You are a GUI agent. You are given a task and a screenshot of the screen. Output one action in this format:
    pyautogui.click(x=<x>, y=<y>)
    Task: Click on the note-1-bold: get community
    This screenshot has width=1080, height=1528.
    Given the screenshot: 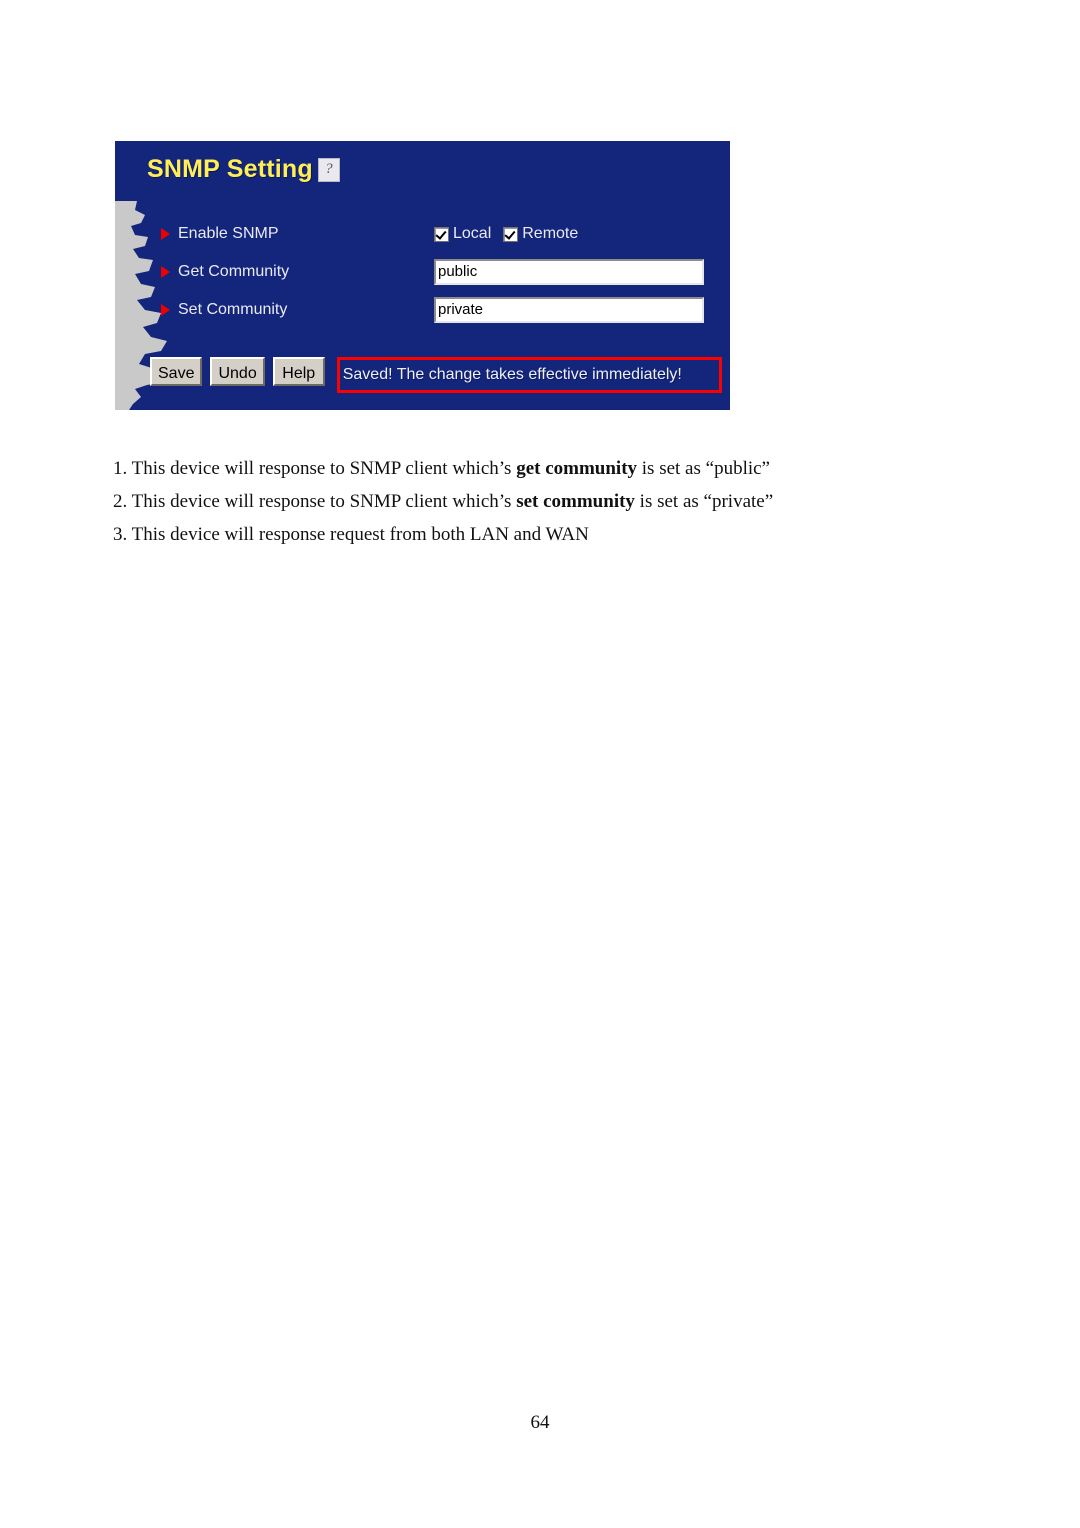 What is the action you would take?
    pyautogui.click(x=577, y=468)
    